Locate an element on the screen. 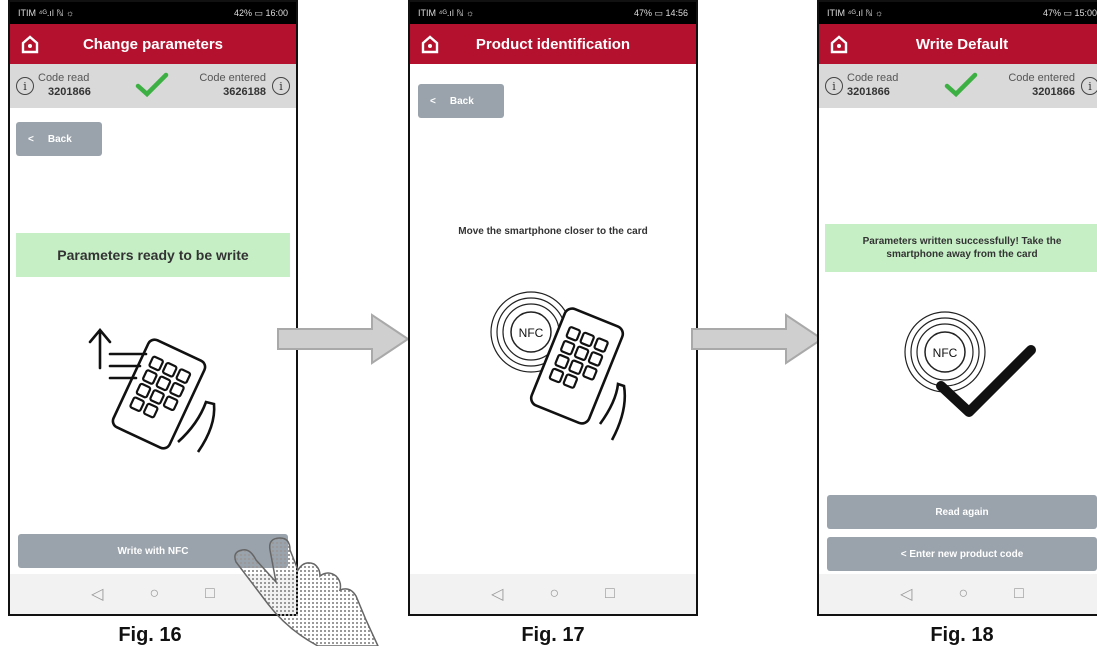 The height and width of the screenshot is (647, 1097). page-title: Change parameters is located at coordinates (153, 44).